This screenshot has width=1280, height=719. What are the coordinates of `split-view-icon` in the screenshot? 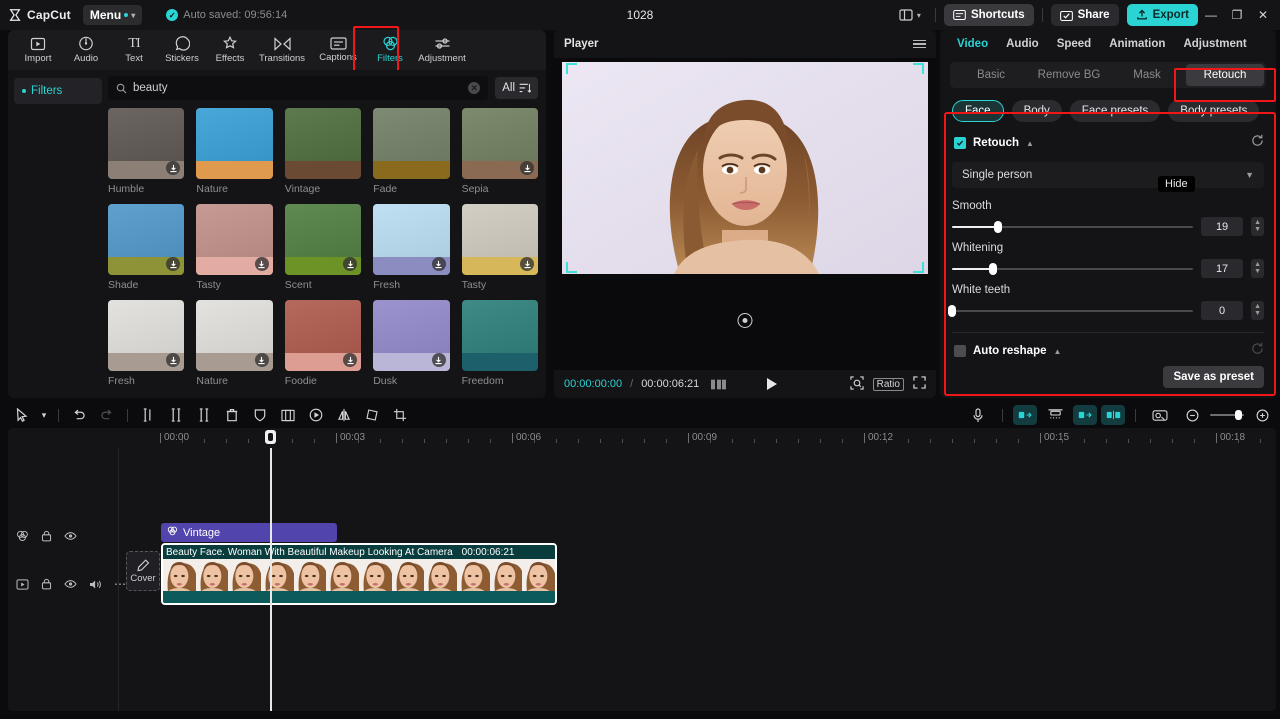 It's located at (1113, 415).